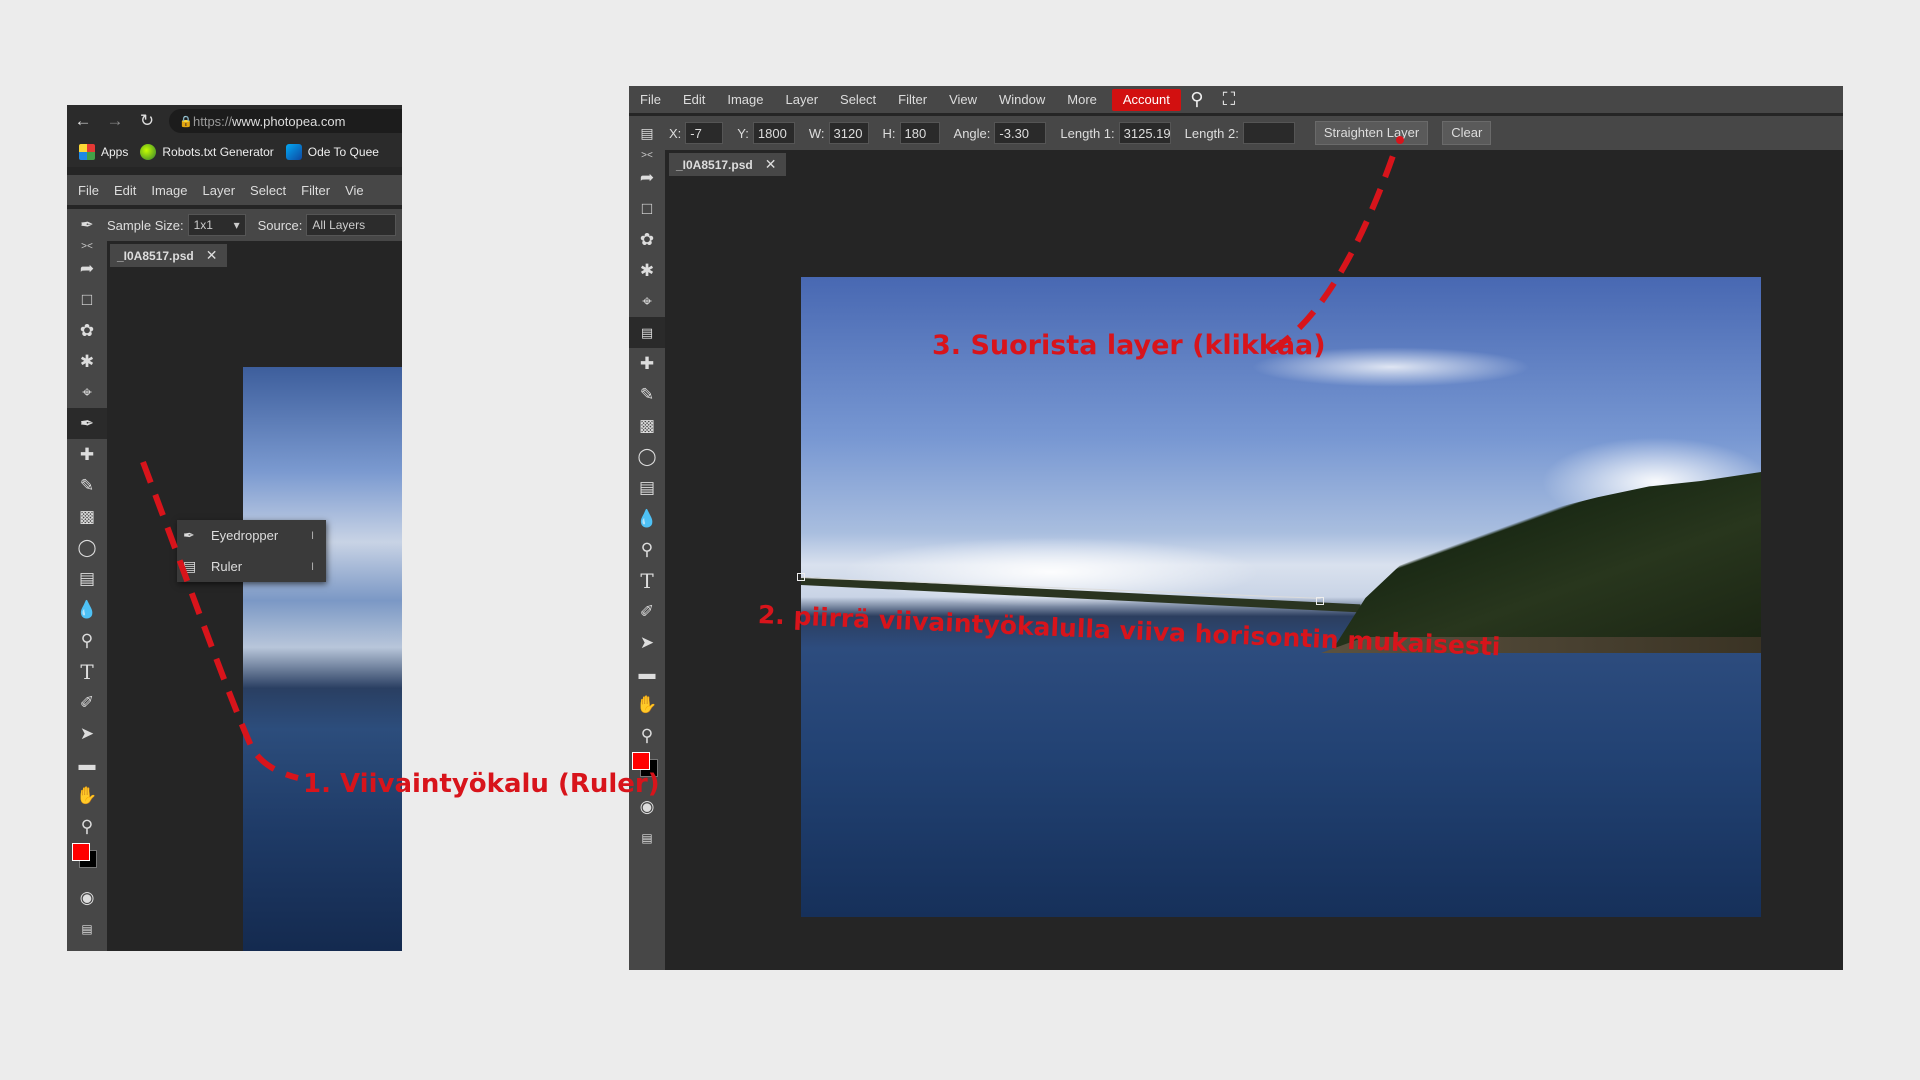 The image size is (1920, 1080). I want to click on ode-favicon-icon, so click(293, 152).